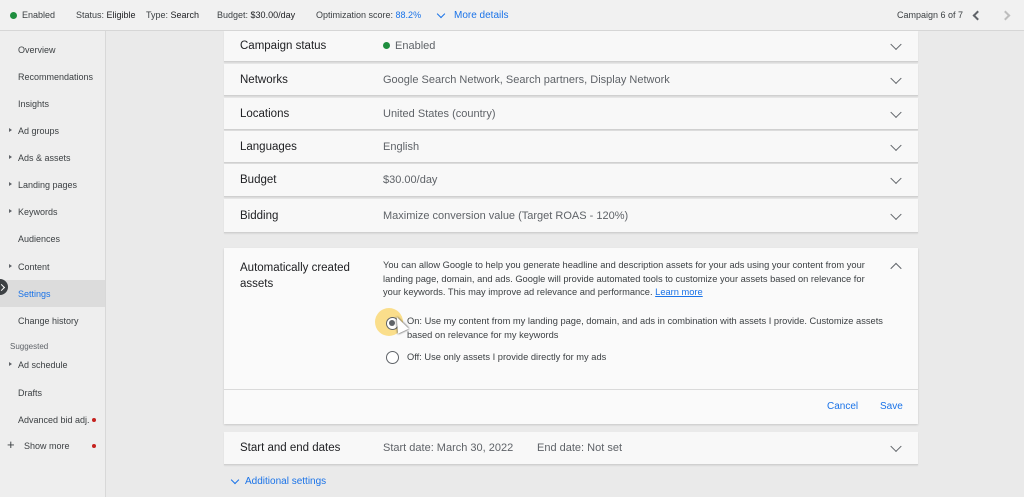 The image size is (1024, 497). What do you see at coordinates (11, 444) in the screenshot?
I see `plus-icon: +` at bounding box center [11, 444].